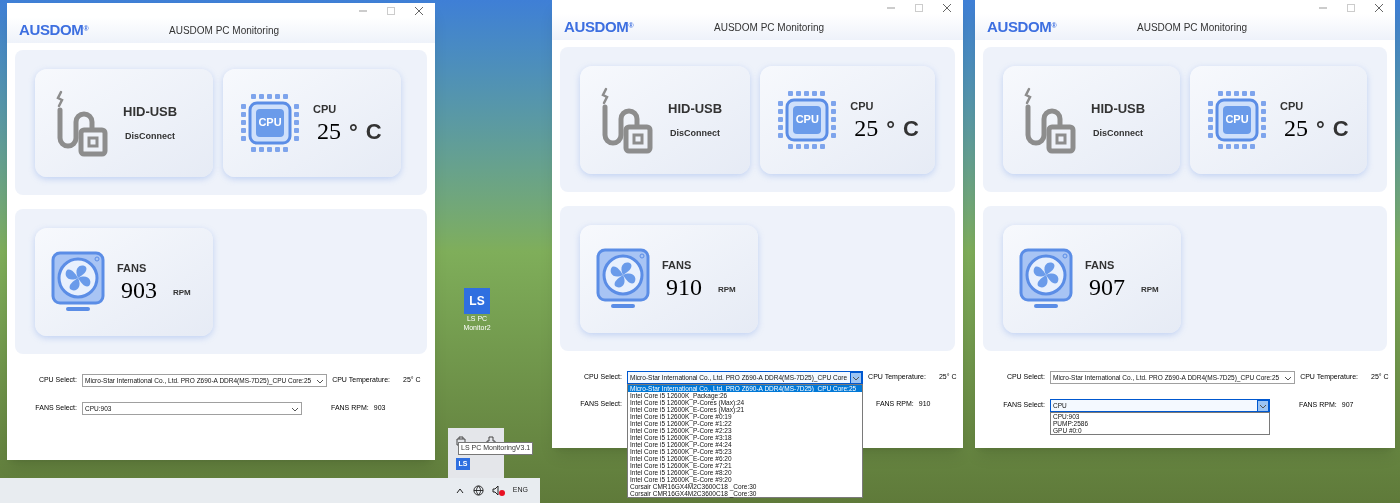 The height and width of the screenshot is (503, 1400). I want to click on fan-speed-value: 907, so click(1107, 286).